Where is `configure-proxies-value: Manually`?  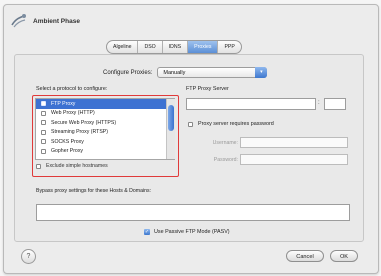 configure-proxies-value: Manually is located at coordinates (174, 73).